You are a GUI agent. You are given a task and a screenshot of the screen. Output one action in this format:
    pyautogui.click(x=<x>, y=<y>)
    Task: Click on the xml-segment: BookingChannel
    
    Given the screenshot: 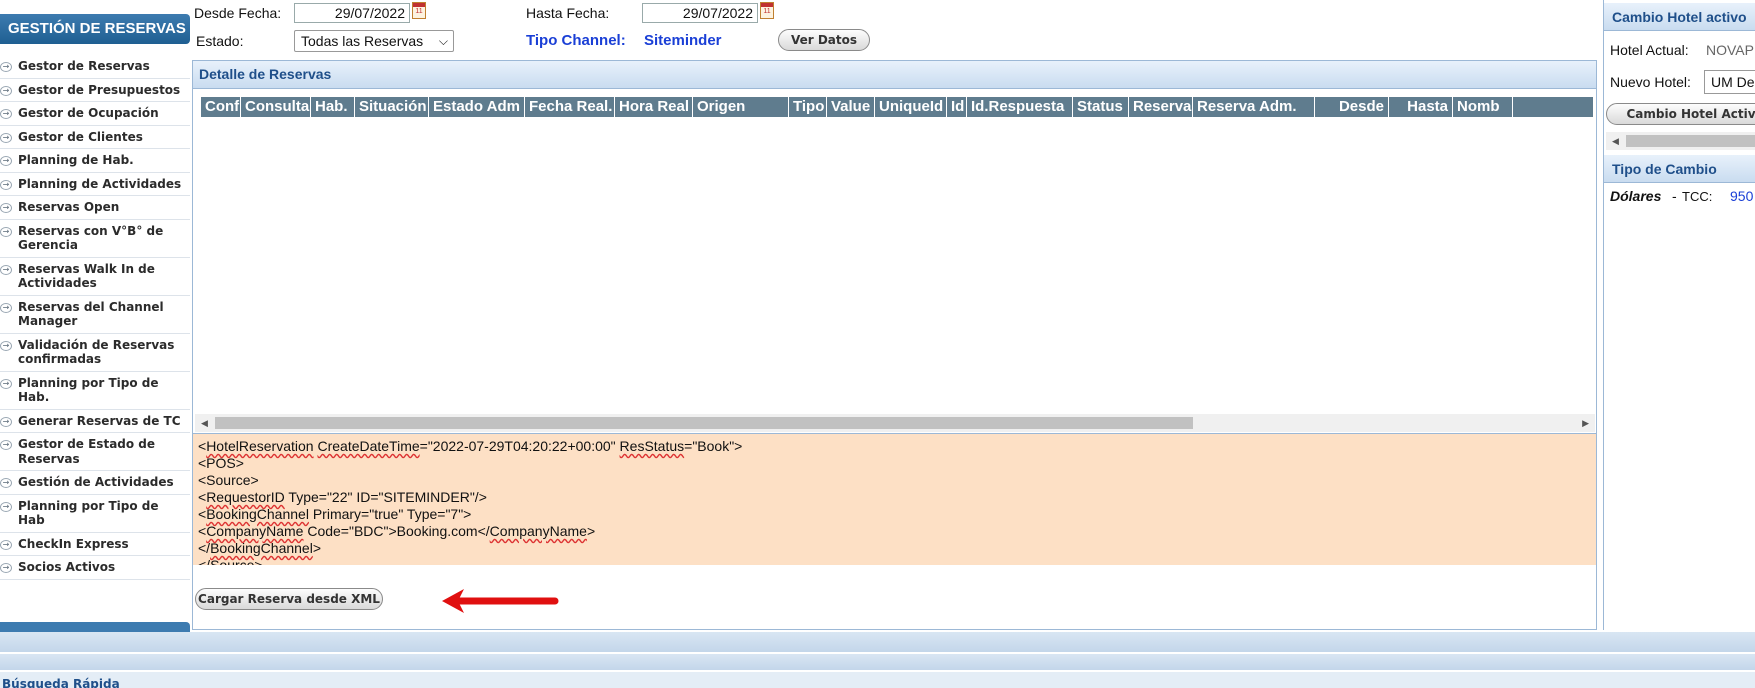 What is the action you would take?
    pyautogui.click(x=261, y=548)
    